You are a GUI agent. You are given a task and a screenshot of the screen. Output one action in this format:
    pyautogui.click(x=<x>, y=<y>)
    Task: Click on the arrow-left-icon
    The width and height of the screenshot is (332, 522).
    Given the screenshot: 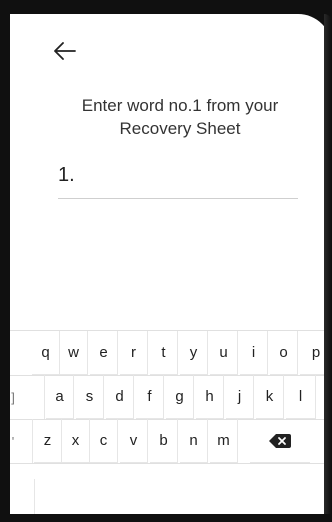 What is the action you would take?
    pyautogui.click(x=65, y=51)
    